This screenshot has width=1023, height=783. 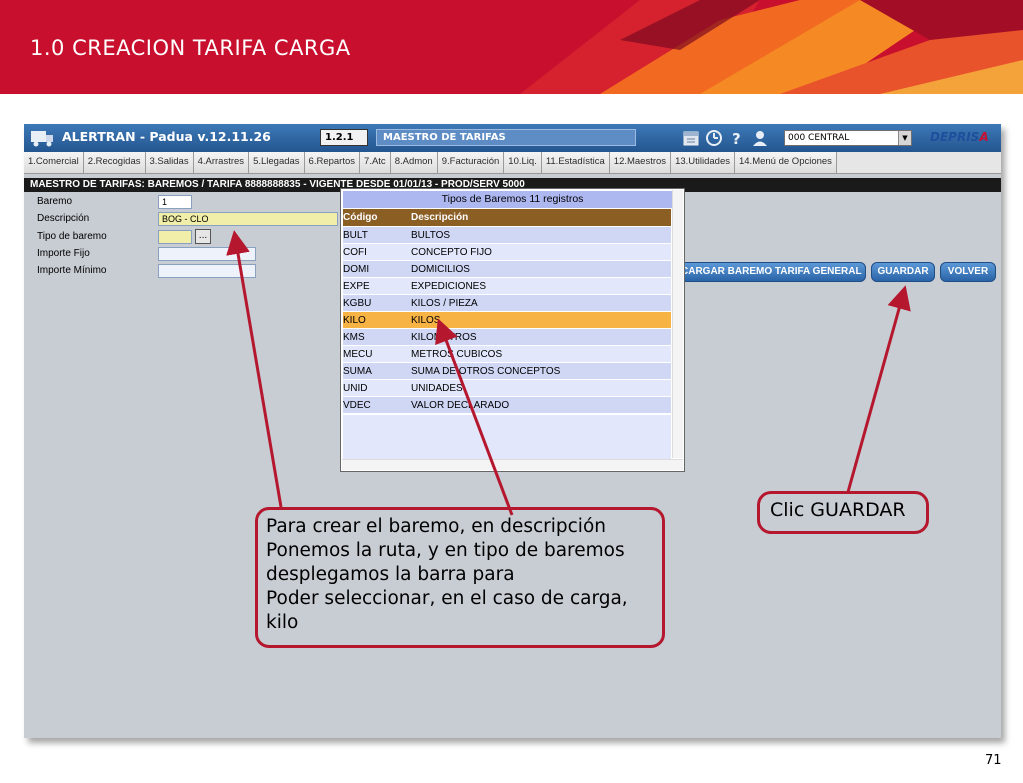 I want to click on page-number: 71, so click(x=993, y=760).